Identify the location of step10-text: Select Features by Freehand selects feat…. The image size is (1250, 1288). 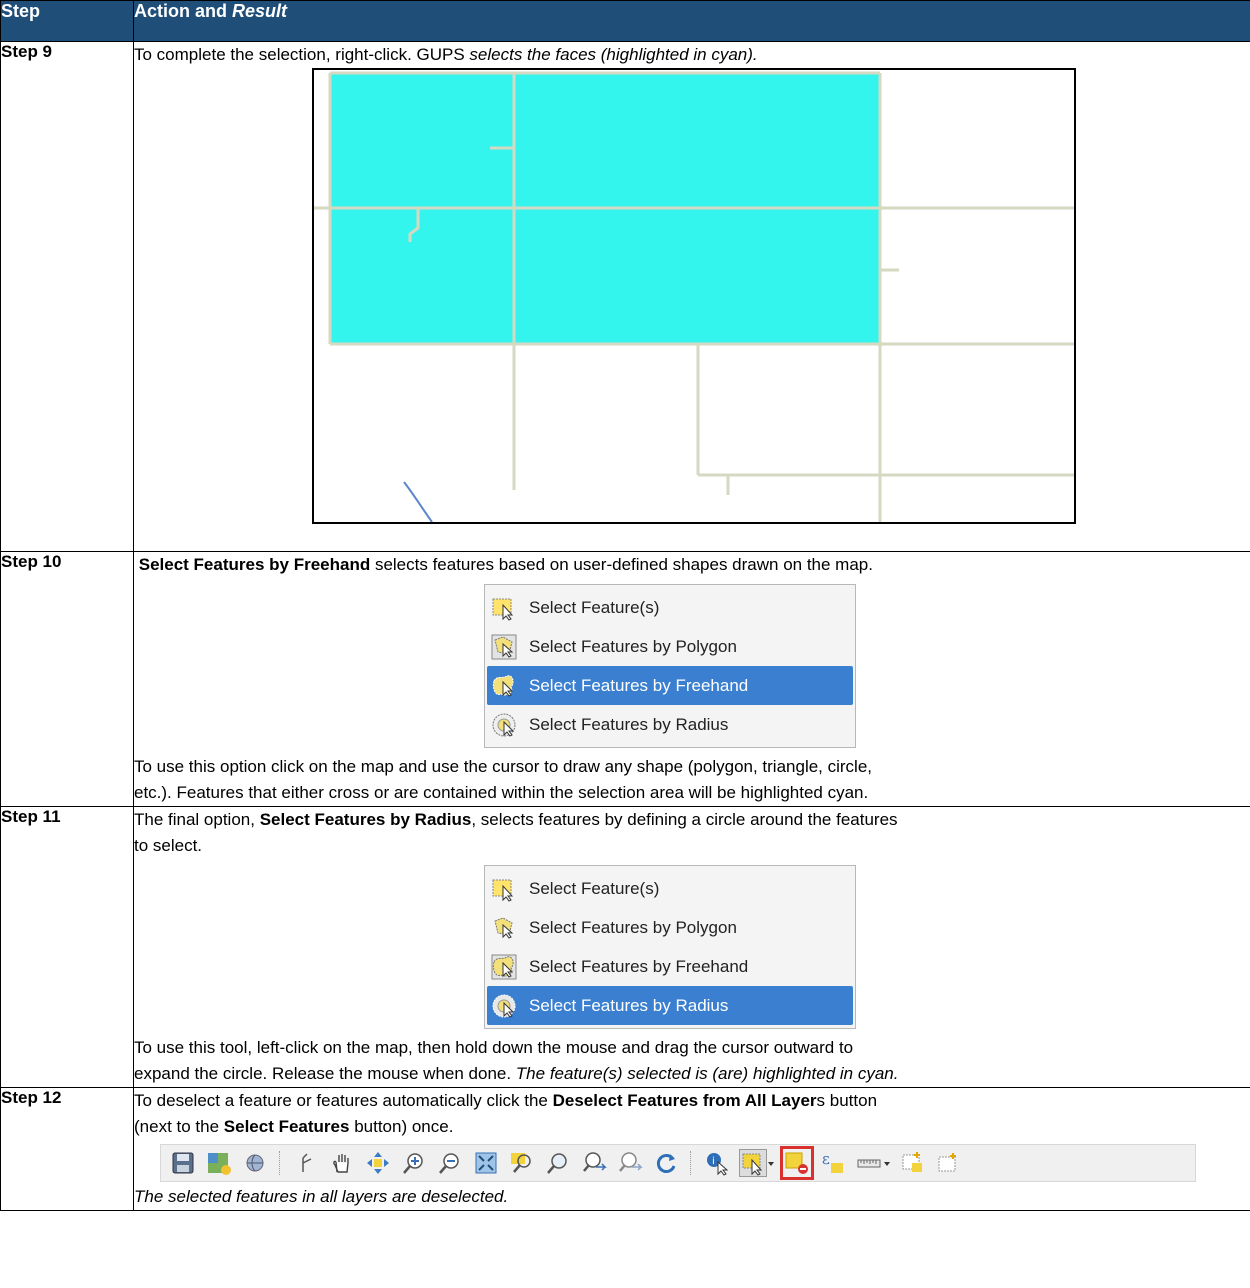
(692, 565).